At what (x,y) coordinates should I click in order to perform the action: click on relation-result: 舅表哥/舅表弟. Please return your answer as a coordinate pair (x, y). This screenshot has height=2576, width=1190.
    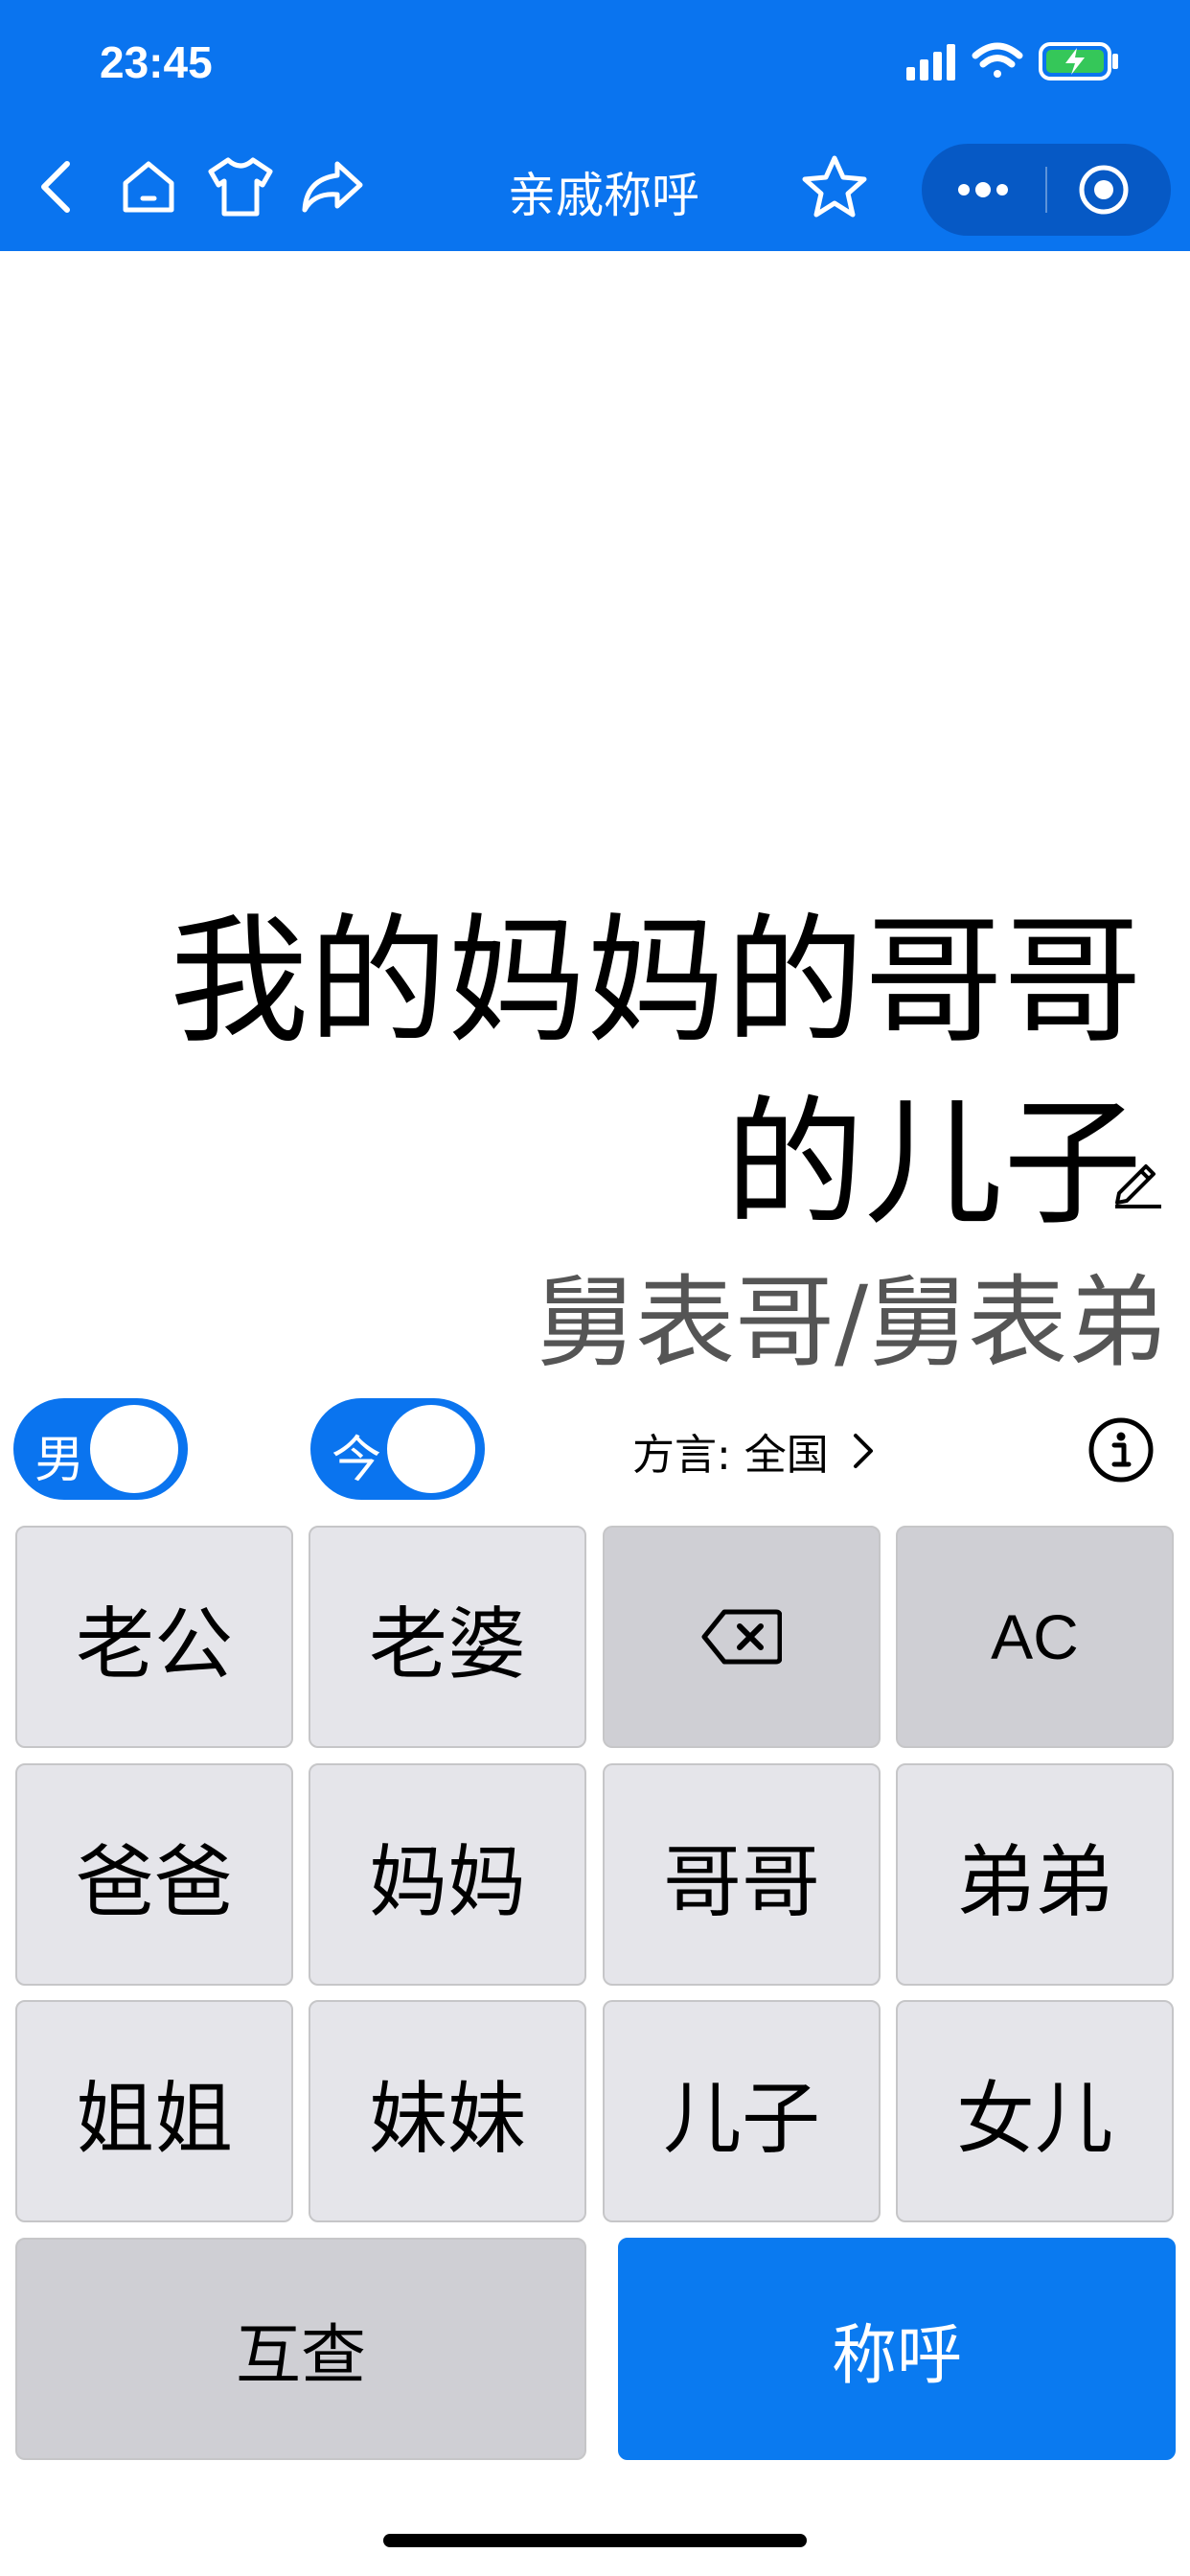
    Looking at the image, I should click on (851, 1322).